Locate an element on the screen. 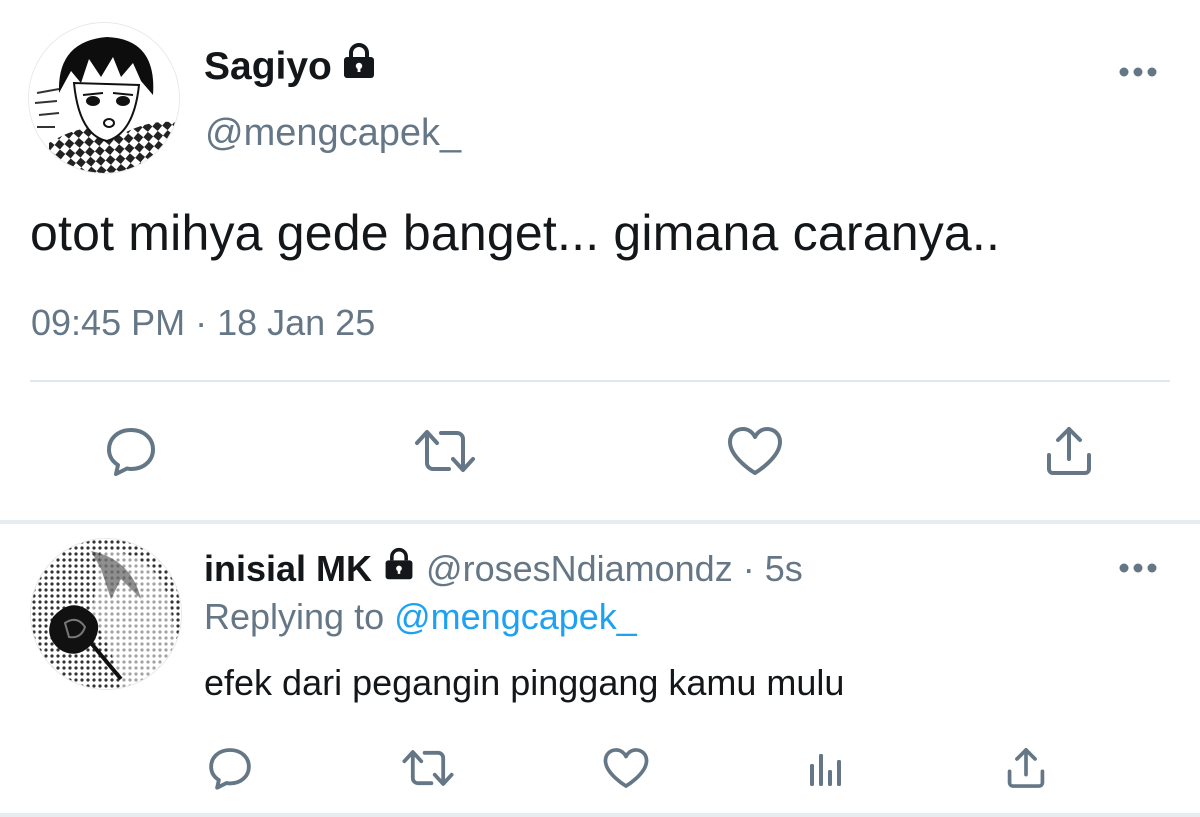 The image size is (1200, 817). analytics-button is located at coordinates (826, 768).